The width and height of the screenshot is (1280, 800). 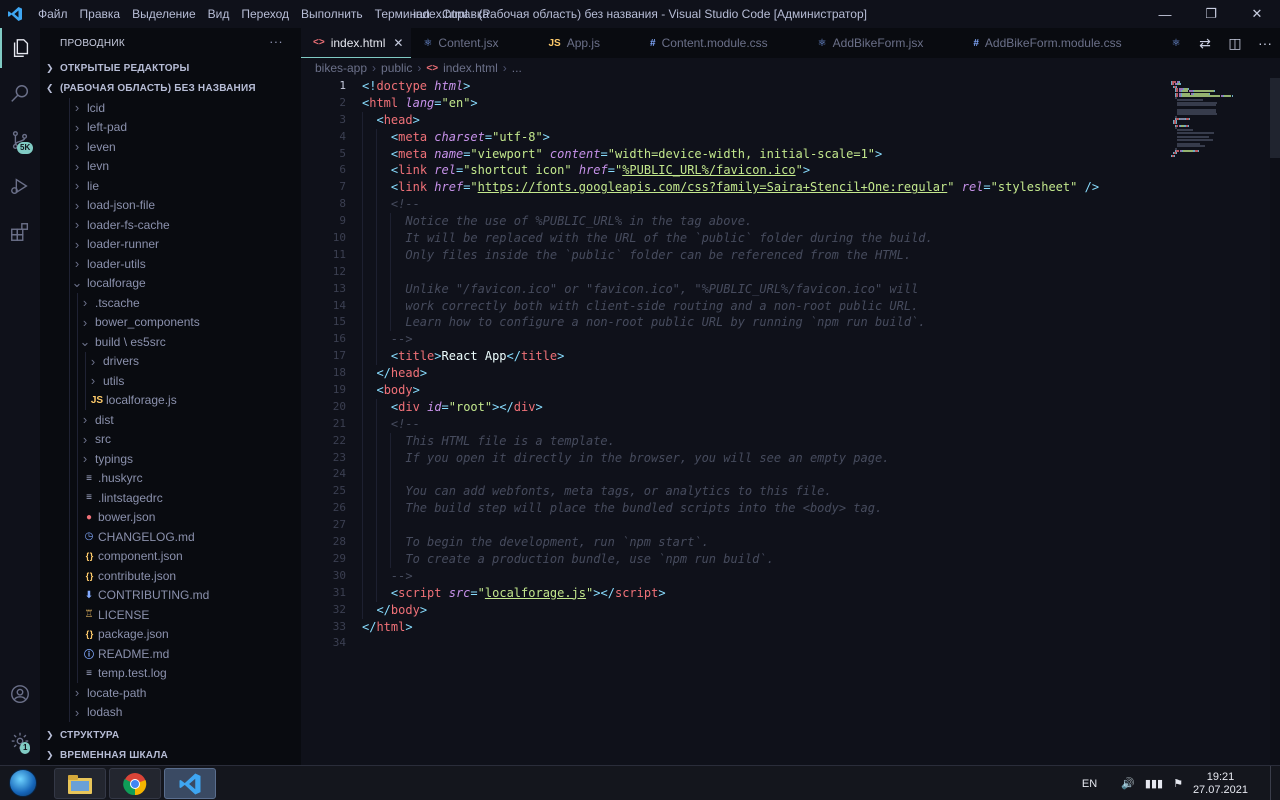 I want to click on breadcrumb-item: index.html, so click(x=470, y=68).